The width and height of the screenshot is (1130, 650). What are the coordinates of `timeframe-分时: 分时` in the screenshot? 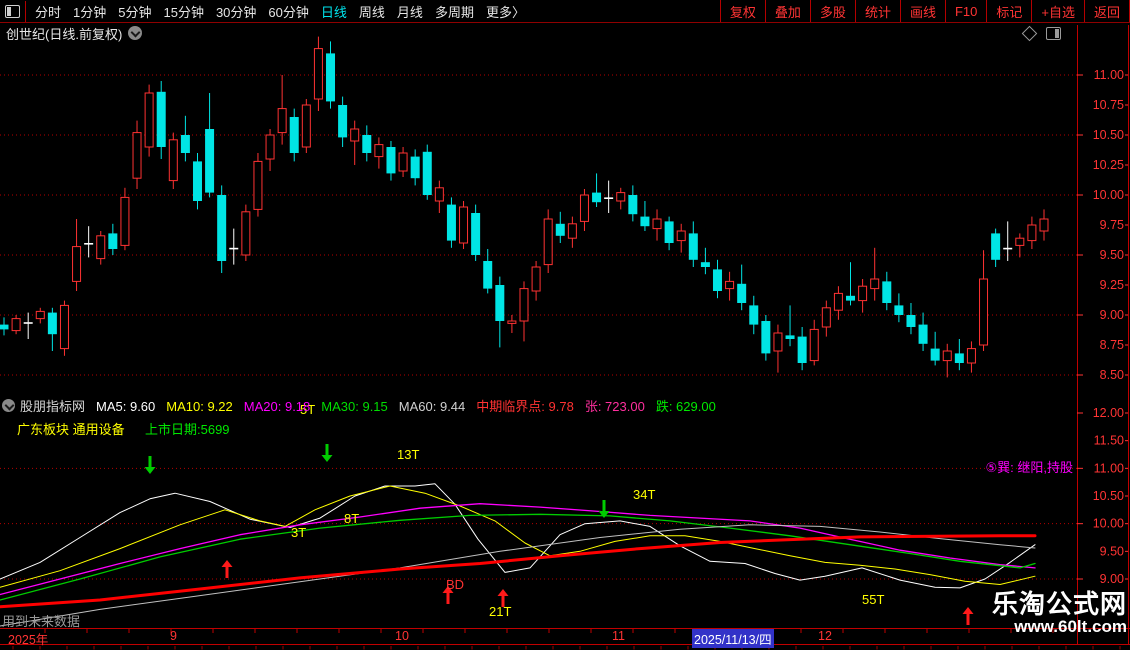 It's located at (48, 12).